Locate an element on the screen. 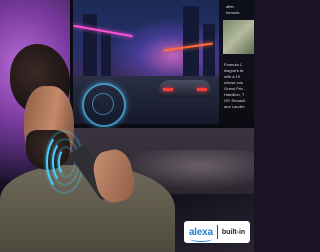  panel-line: with a 19 is located at coordinates (232, 76).